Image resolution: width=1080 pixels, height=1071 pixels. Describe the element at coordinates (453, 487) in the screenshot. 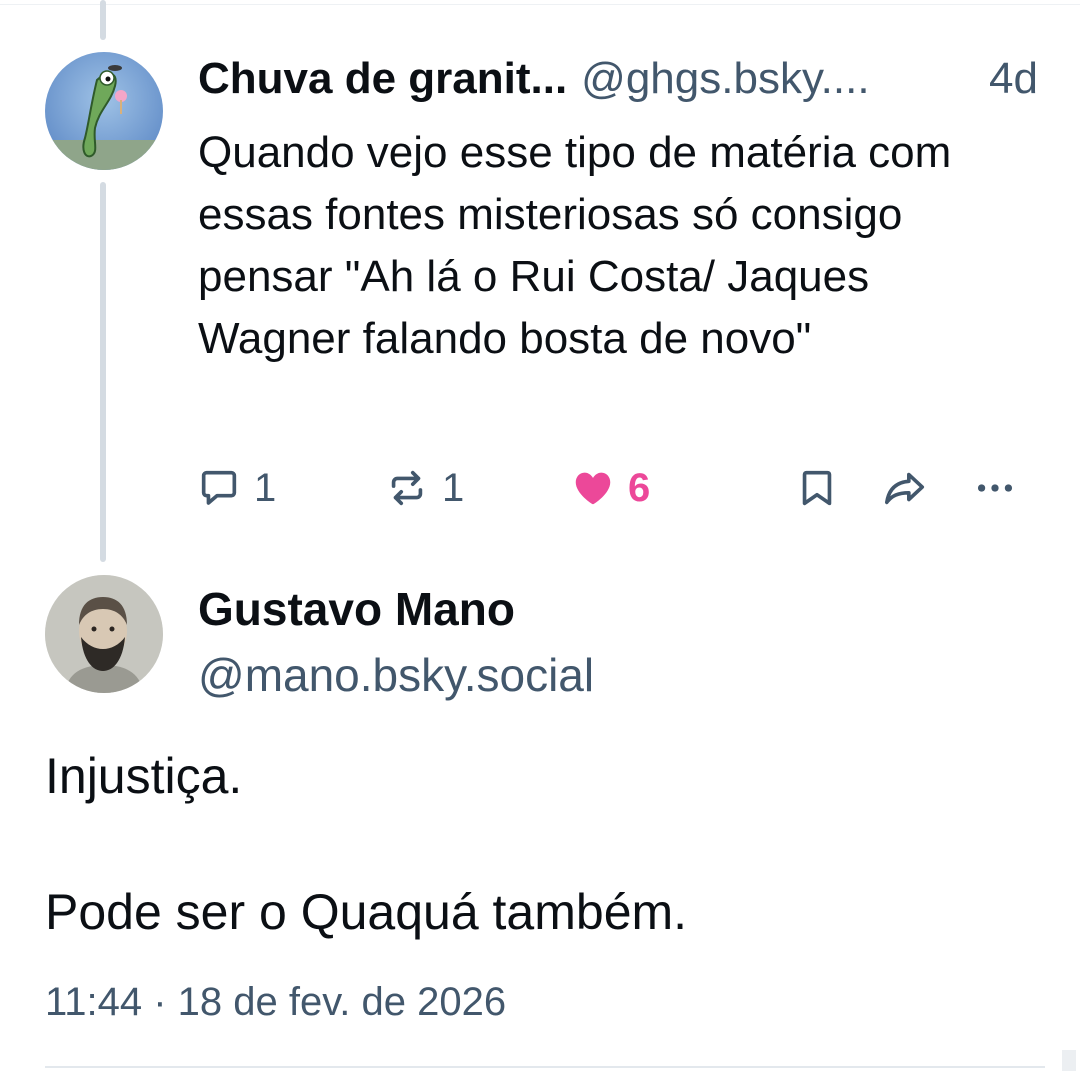

I see `repost-count: 1` at that location.